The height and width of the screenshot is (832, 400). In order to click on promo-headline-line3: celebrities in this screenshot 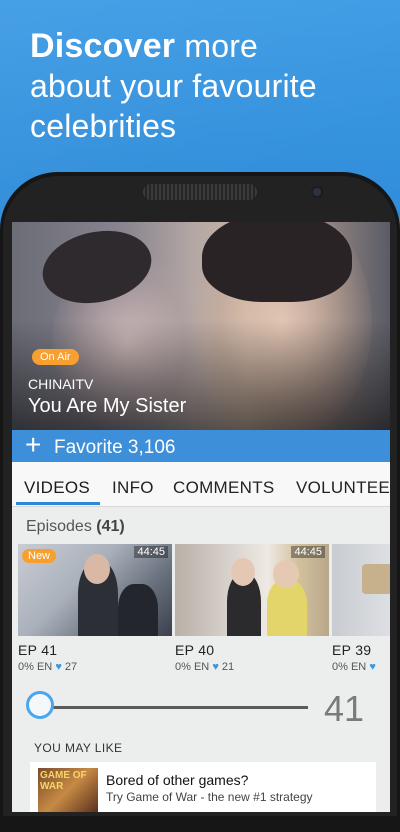, I will do `click(103, 126)`.